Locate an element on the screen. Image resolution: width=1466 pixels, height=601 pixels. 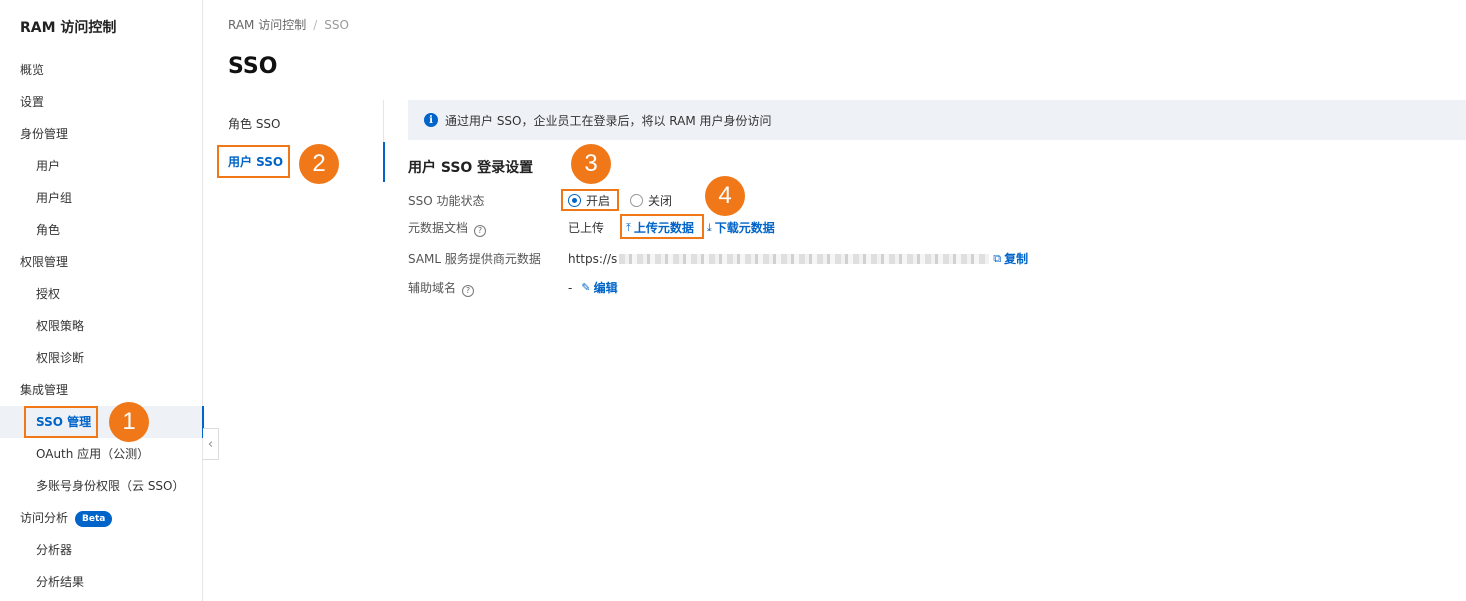
annotation-highlight-sso-on is located at coordinates (590, 200).